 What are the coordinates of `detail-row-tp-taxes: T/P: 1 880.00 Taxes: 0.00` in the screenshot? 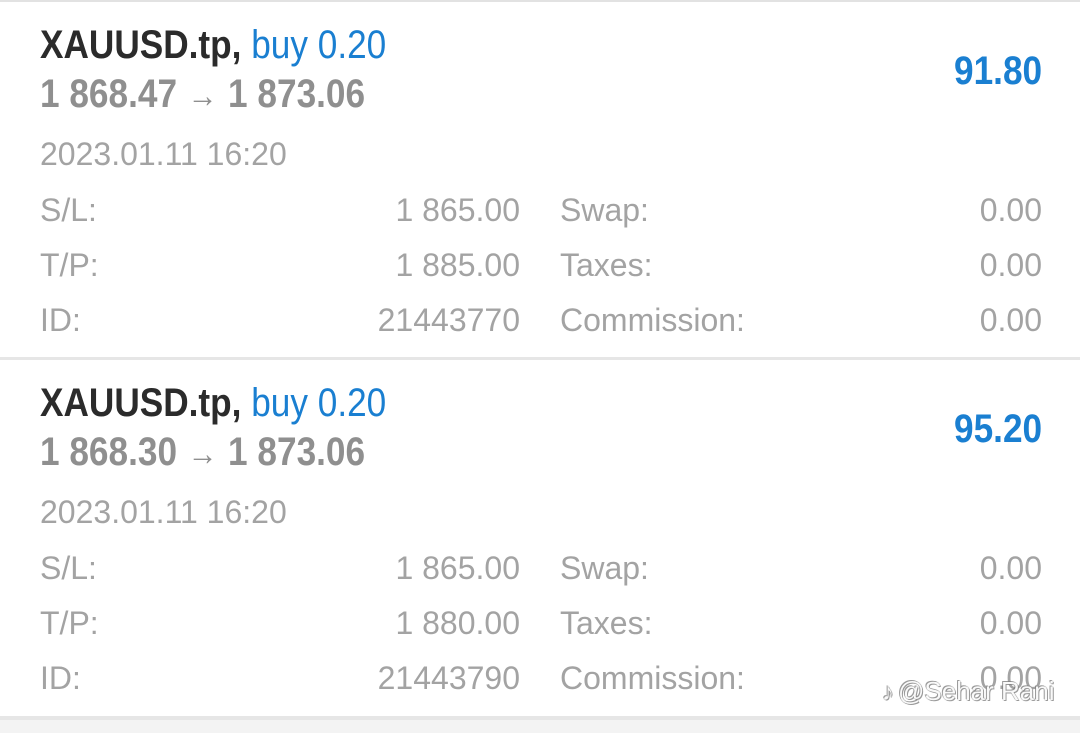 It's located at (540, 623).